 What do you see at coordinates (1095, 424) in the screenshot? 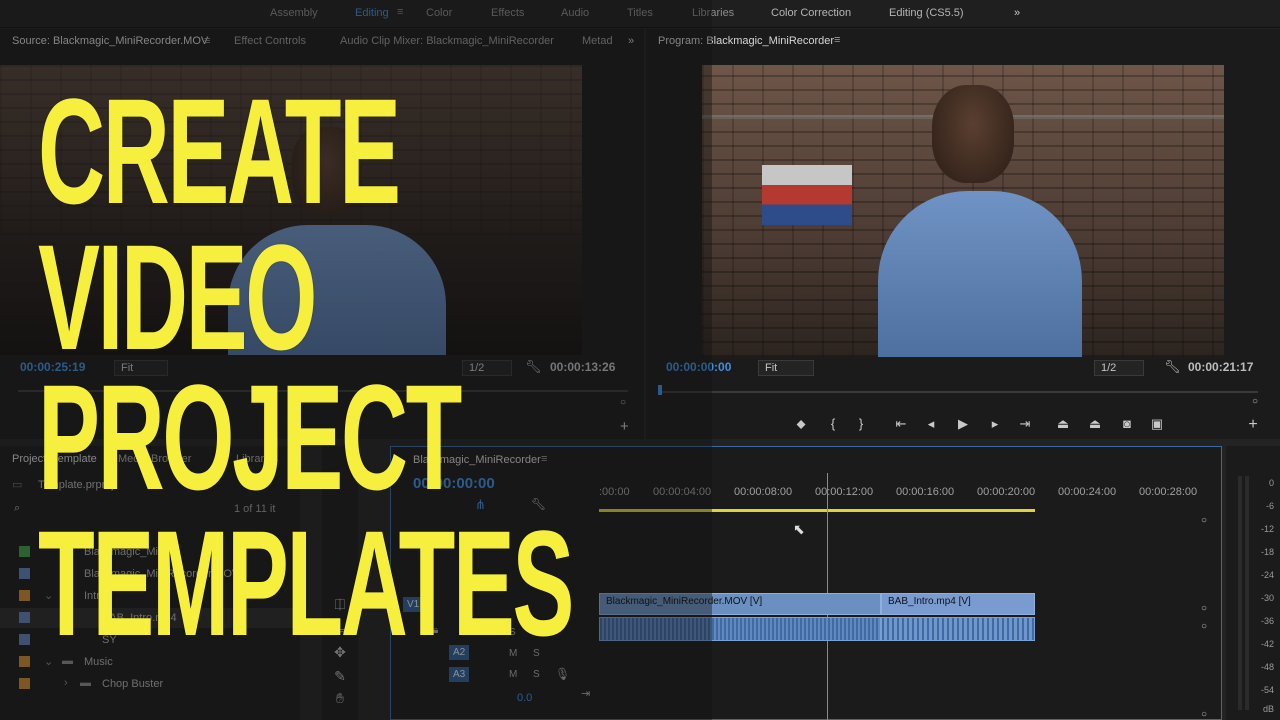
I see `extract-icon: ⏏` at bounding box center [1095, 424].